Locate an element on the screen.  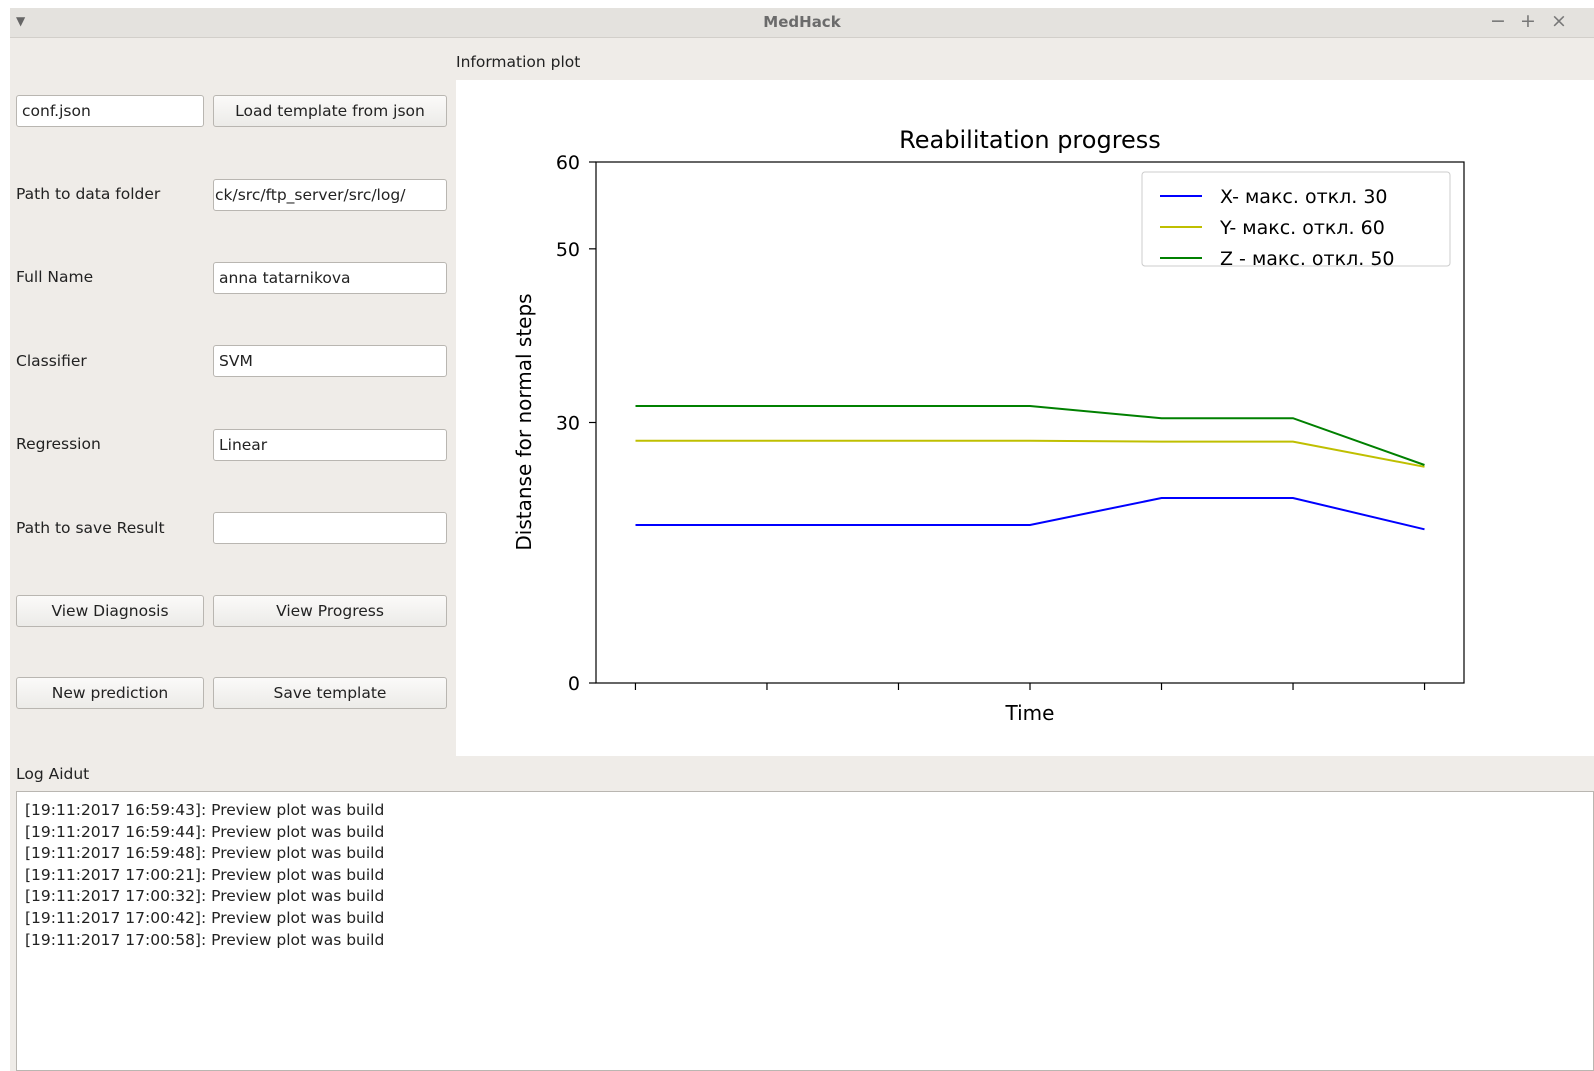
regression-input is located at coordinates (330, 445).